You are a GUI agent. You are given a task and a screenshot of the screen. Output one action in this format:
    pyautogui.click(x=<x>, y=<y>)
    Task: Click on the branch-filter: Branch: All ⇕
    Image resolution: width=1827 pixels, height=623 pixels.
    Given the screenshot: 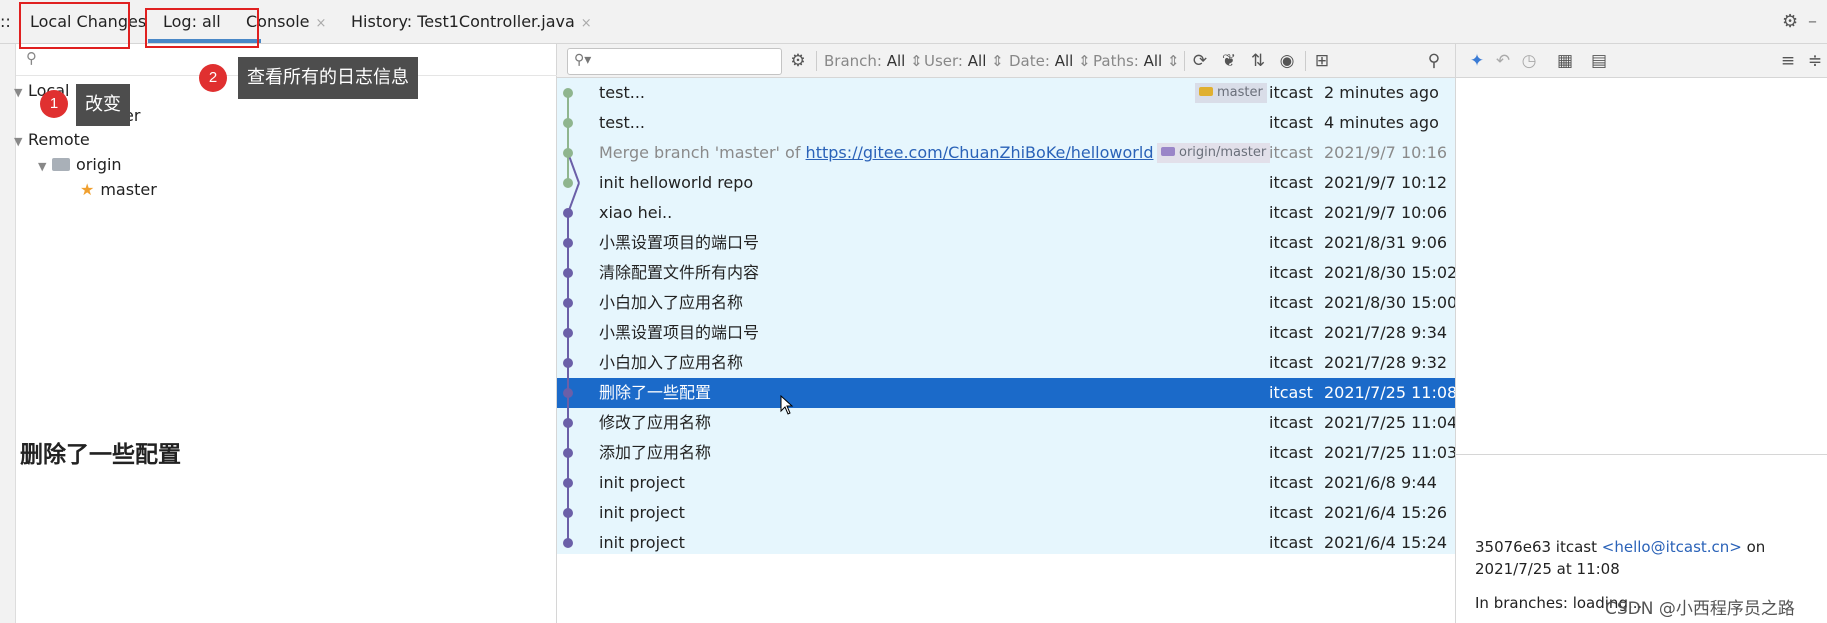 What is the action you would take?
    pyautogui.click(x=873, y=61)
    